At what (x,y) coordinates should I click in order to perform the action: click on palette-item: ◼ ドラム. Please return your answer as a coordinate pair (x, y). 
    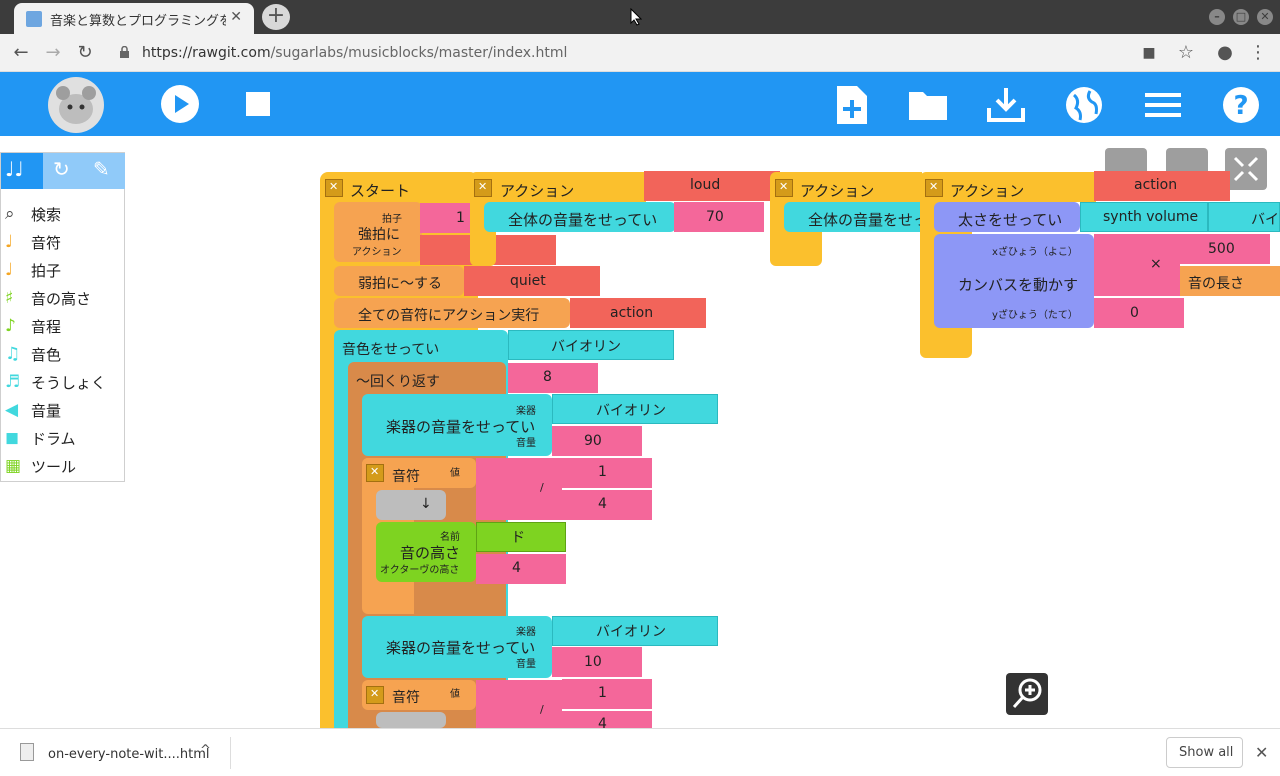
    Looking at the image, I should click on (63, 437).